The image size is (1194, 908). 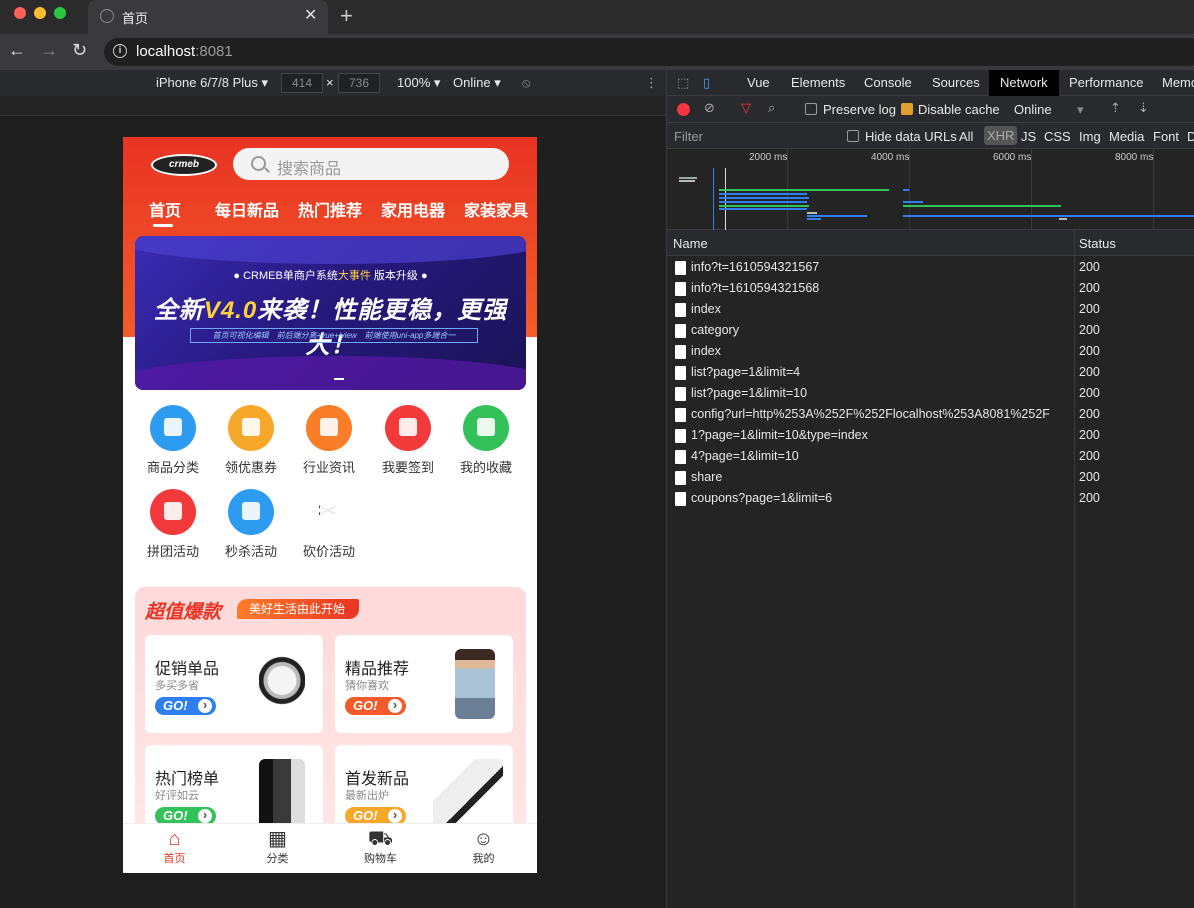 I want to click on tabbar-home: ⌂ 首页, so click(x=174, y=845).